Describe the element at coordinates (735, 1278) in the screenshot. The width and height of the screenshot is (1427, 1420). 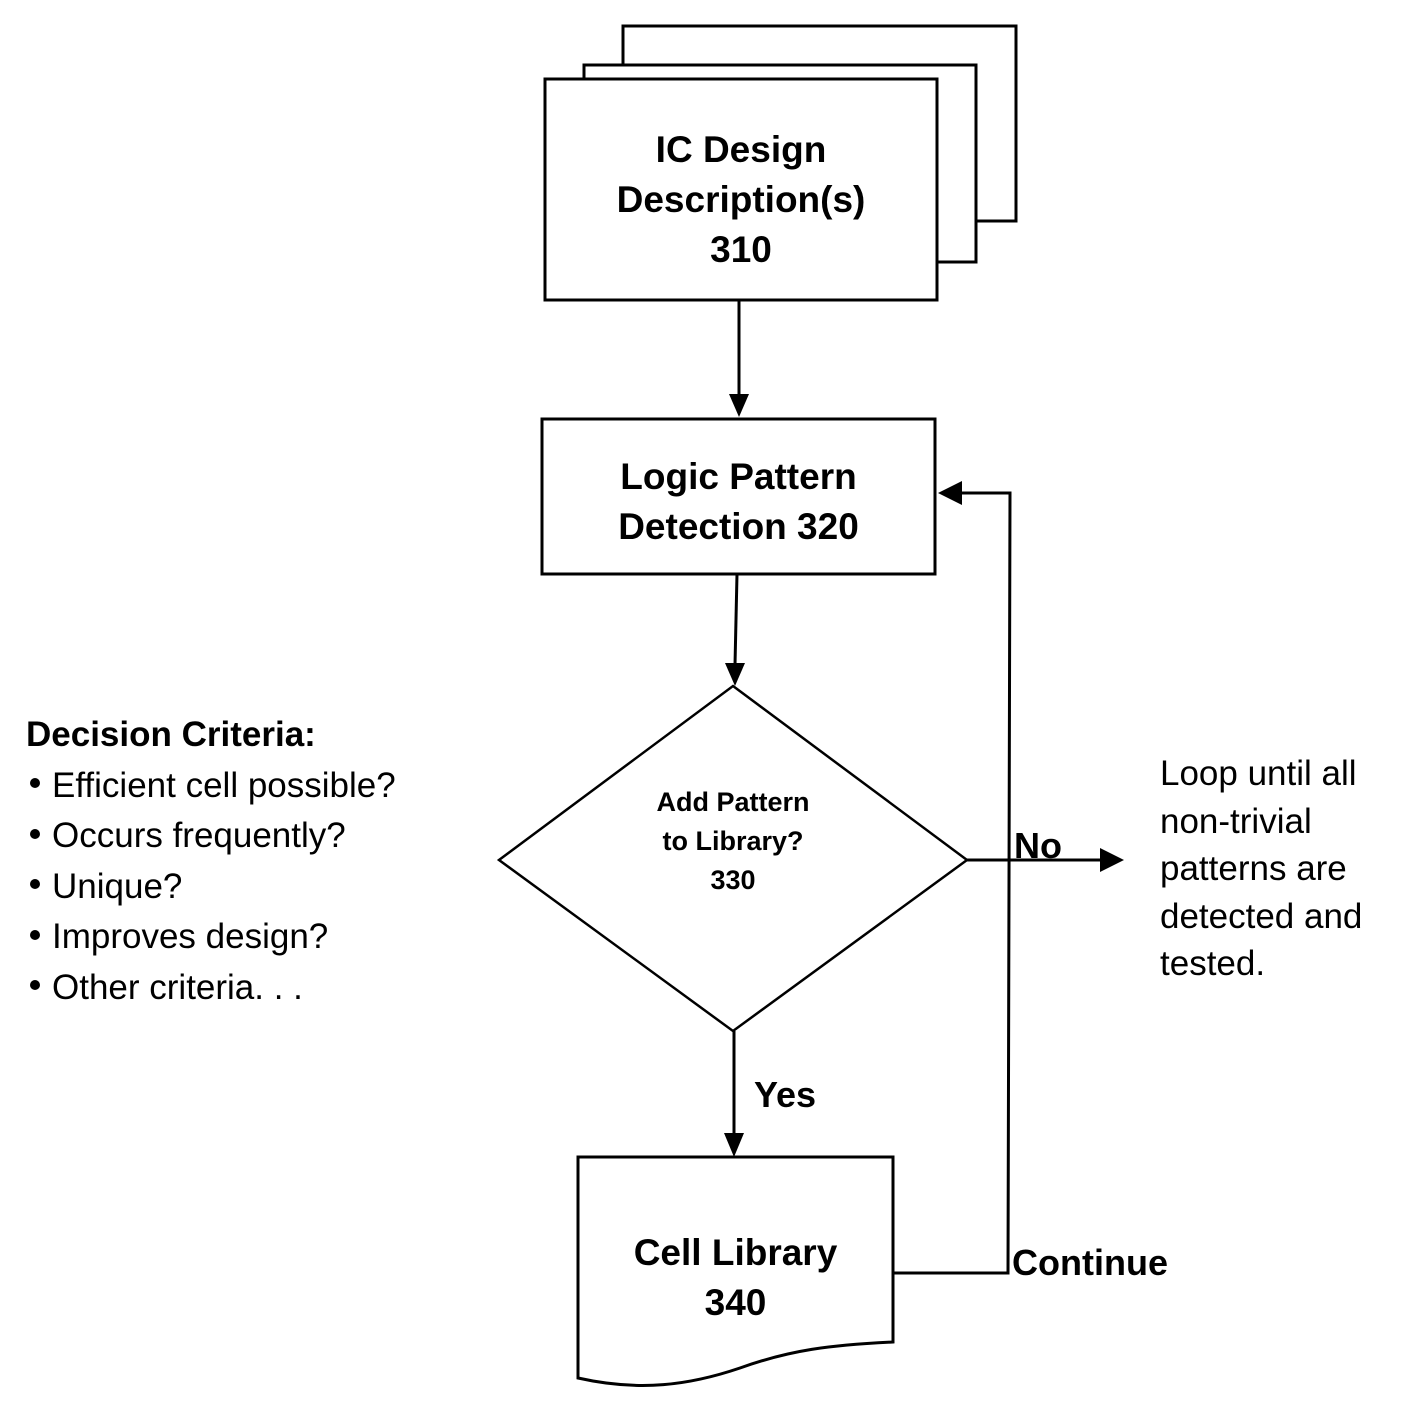
I see `cell-library-label: Cell Library 340` at that location.